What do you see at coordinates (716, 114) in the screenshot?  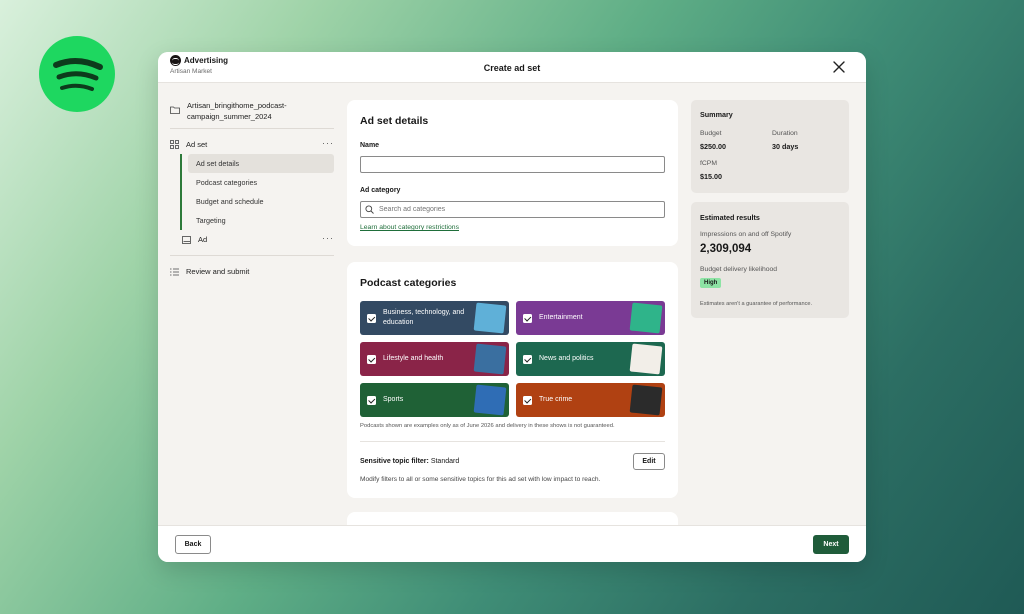 I see `summary-title: Summary` at bounding box center [716, 114].